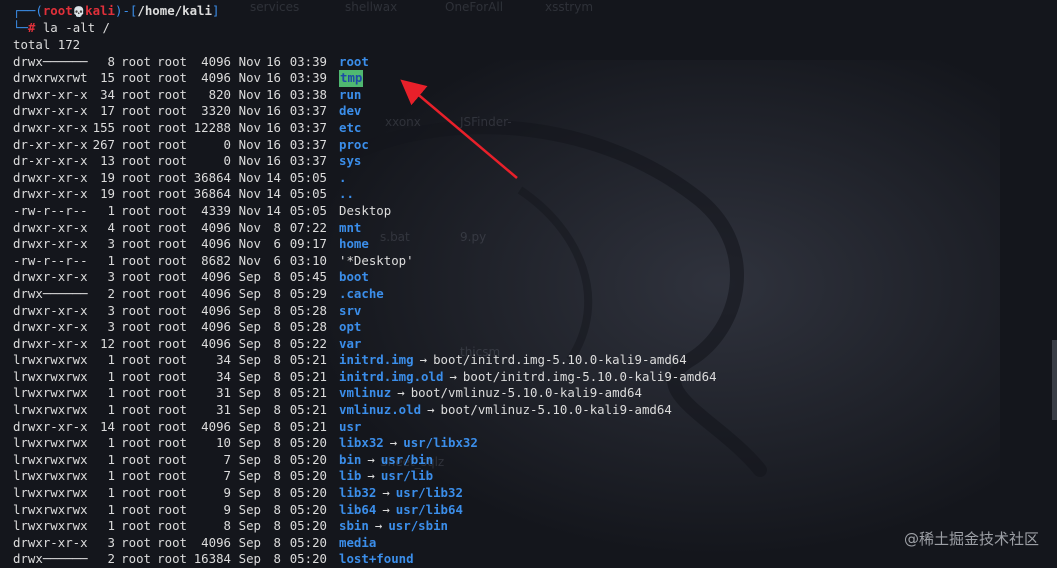 This screenshot has width=1057, height=568. I want to click on col-size: 31, so click(223, 393).